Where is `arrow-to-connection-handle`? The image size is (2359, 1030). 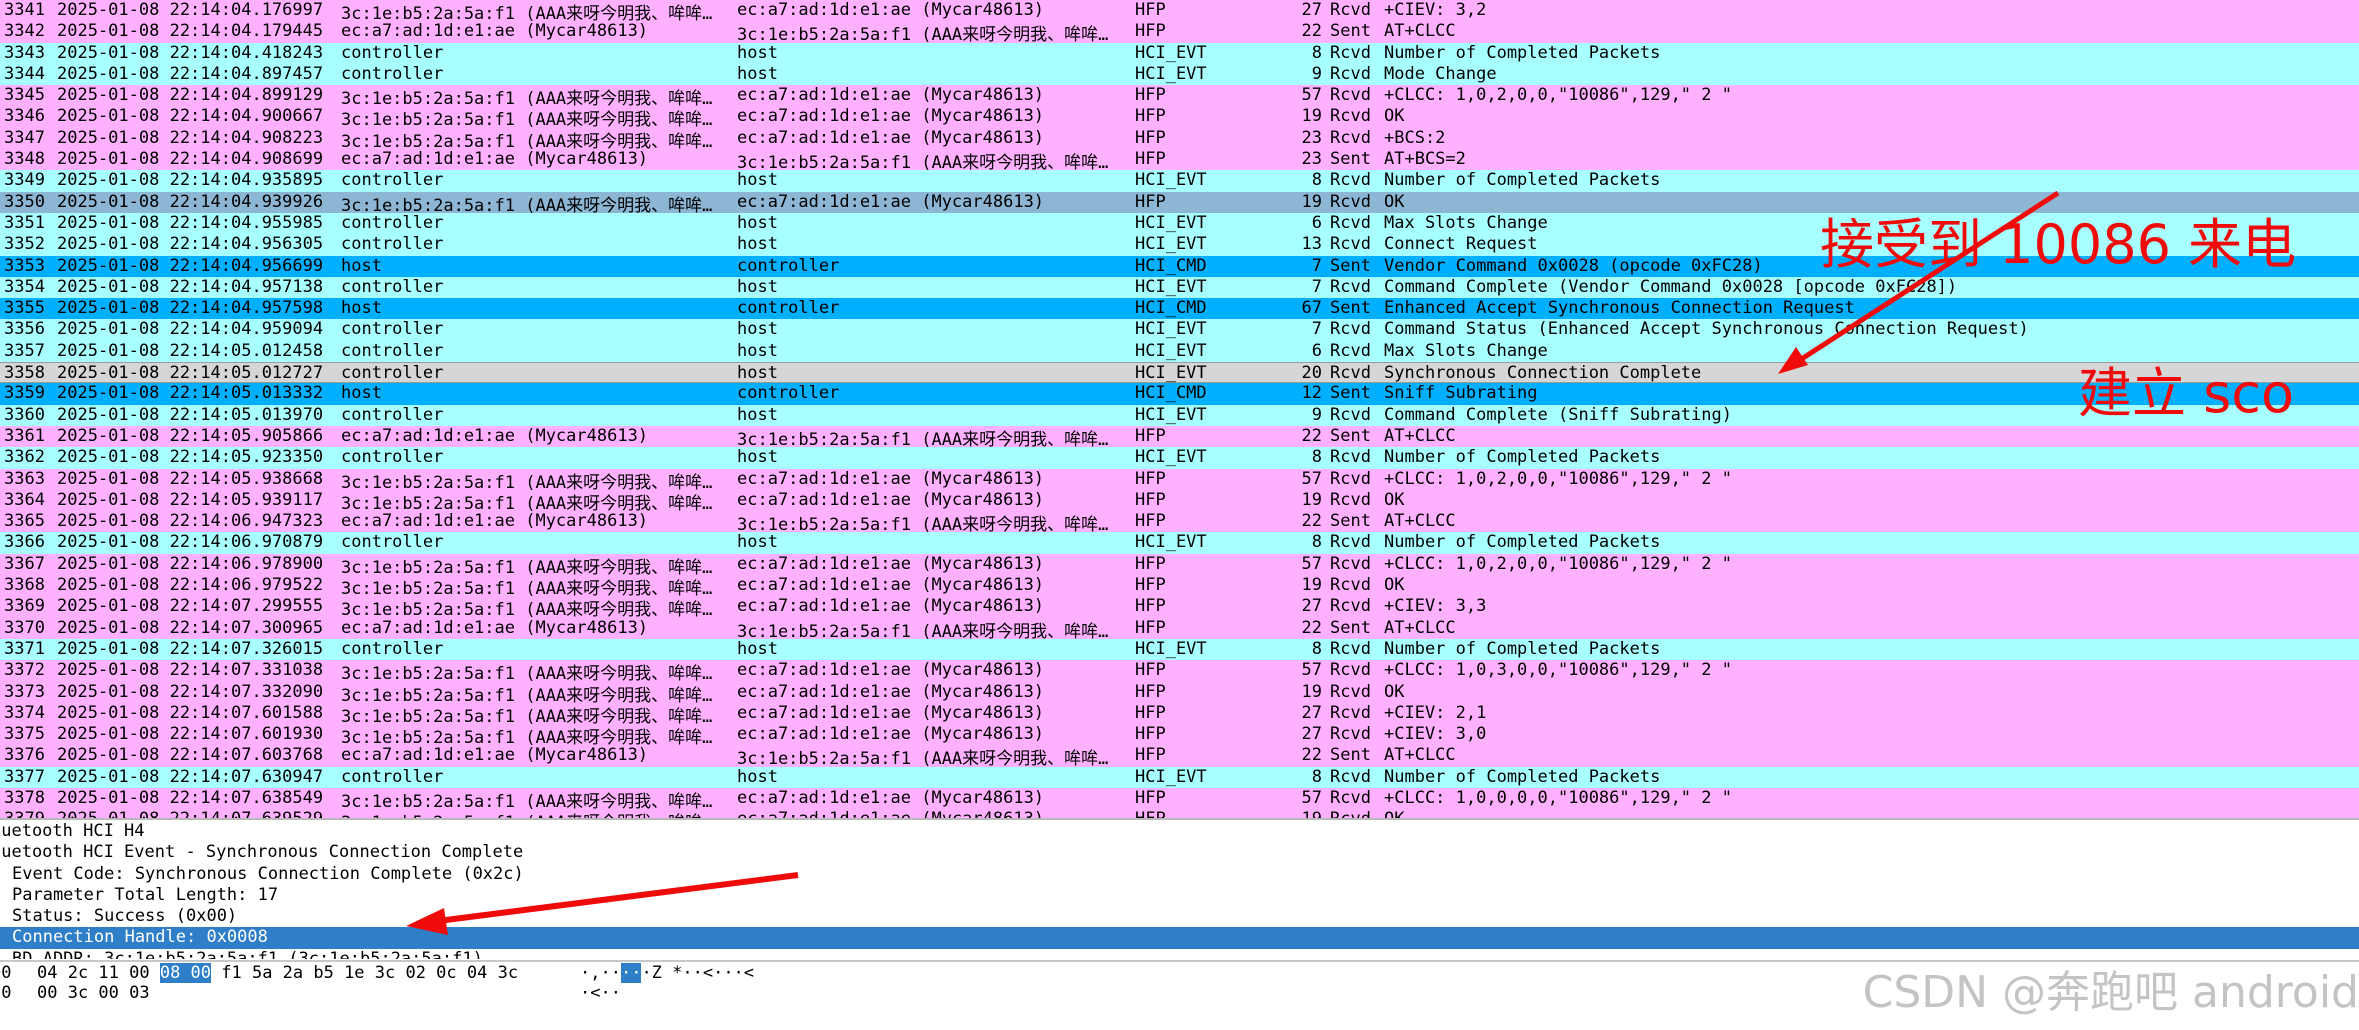
arrow-to-connection-handle is located at coordinates (602, 903).